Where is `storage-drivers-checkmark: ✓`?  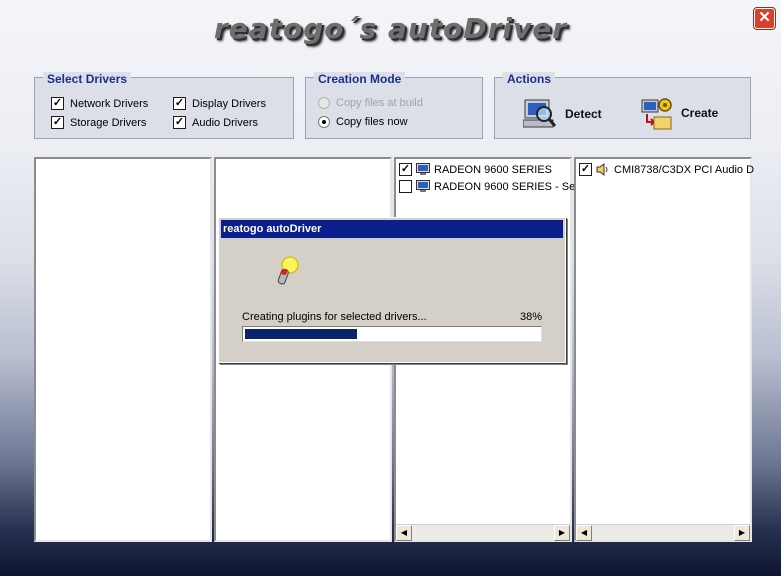 storage-drivers-checkmark: ✓ is located at coordinates (57, 122).